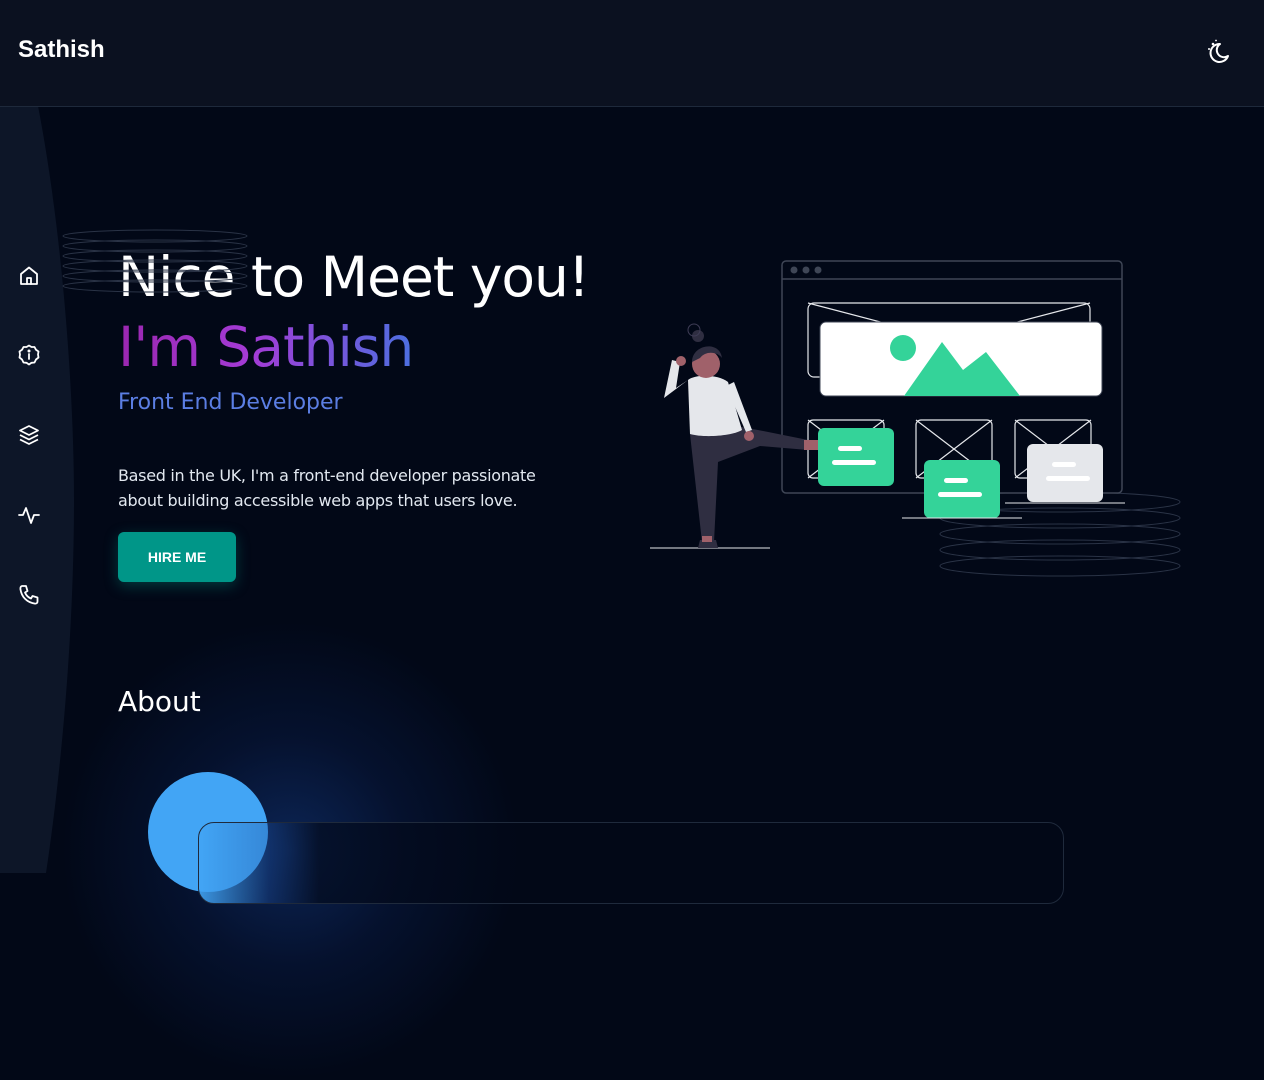  What do you see at coordinates (29, 595) in the screenshot?
I see `phone-icon` at bounding box center [29, 595].